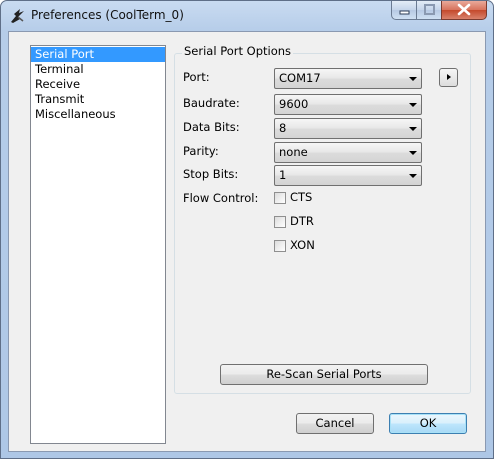 The height and width of the screenshot is (459, 494). Describe the element at coordinates (201, 151) in the screenshot. I see `parity-label: Parity:` at that location.